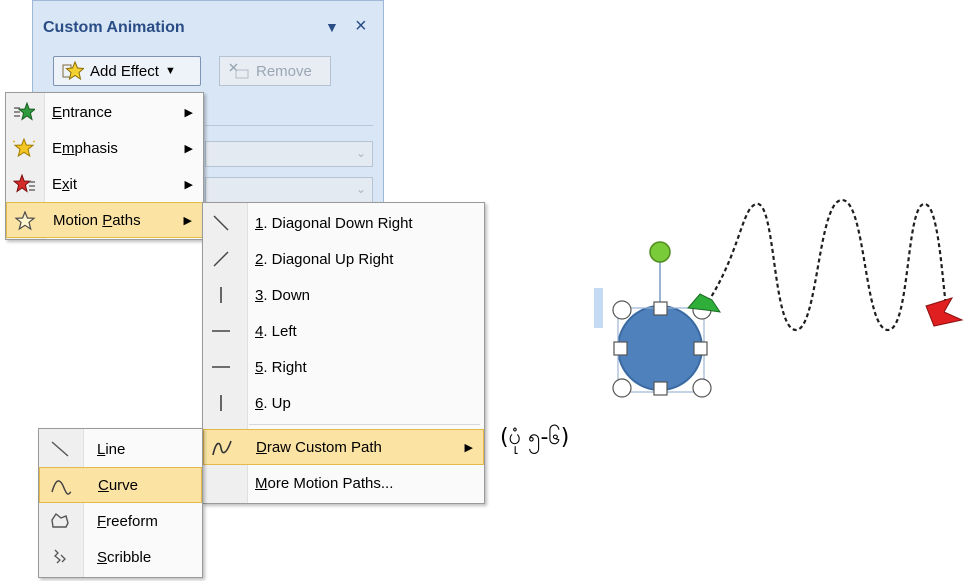 The height and width of the screenshot is (581, 977). I want to click on path-end-marker, so click(944, 312).